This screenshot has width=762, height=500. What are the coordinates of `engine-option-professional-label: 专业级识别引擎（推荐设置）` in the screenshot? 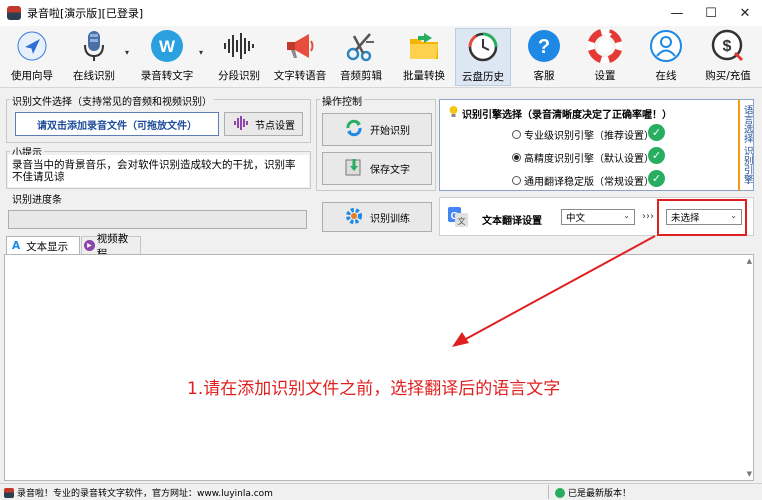 It's located at (589, 136).